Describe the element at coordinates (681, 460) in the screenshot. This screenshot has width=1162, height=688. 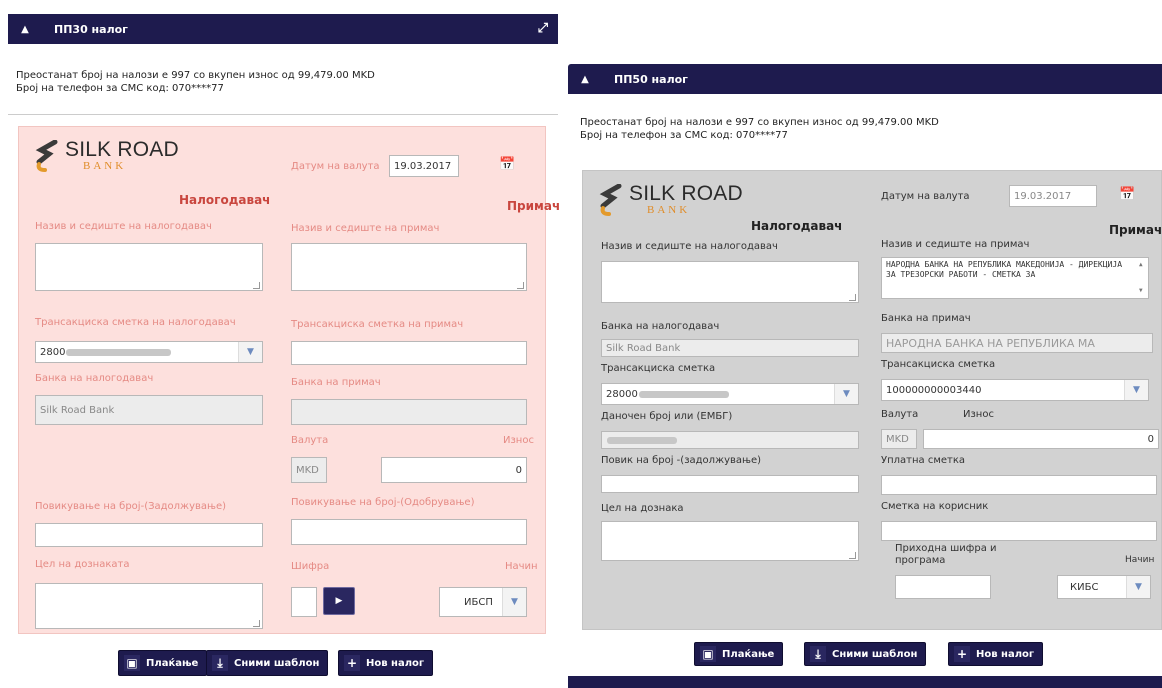
I see `payer-ref-label: Повик на број -(задолжување)` at that location.